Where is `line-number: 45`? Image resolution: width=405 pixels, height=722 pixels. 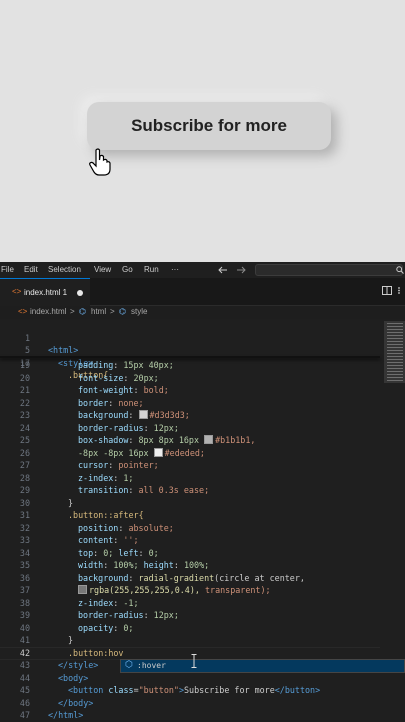
line-number: 45 is located at coordinates (24, 690).